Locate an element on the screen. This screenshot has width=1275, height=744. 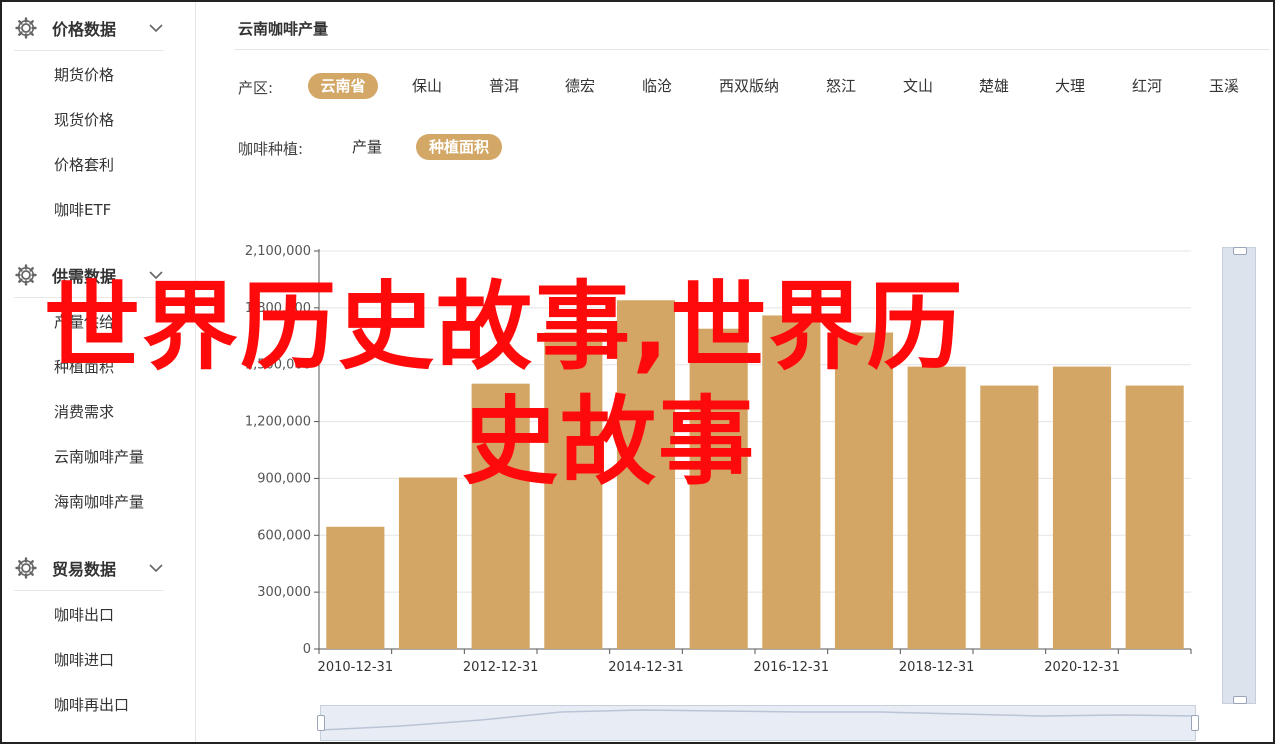
y-tick-label: 1,200,000 is located at coordinates (278, 422).